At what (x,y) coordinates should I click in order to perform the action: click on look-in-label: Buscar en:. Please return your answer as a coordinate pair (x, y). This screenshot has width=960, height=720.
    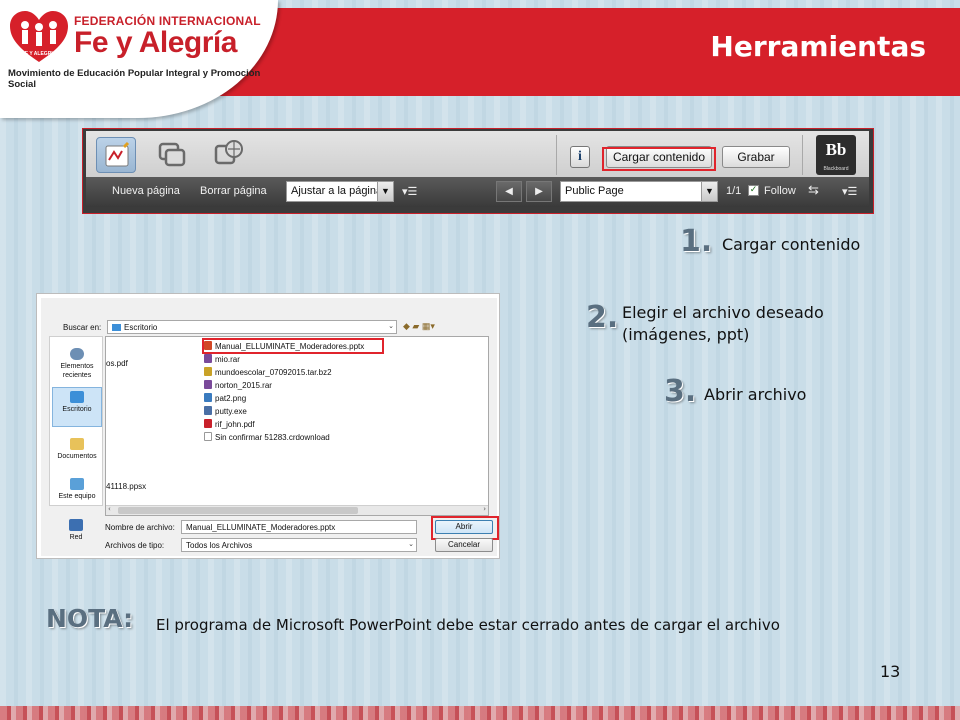
    Looking at the image, I should click on (82, 327).